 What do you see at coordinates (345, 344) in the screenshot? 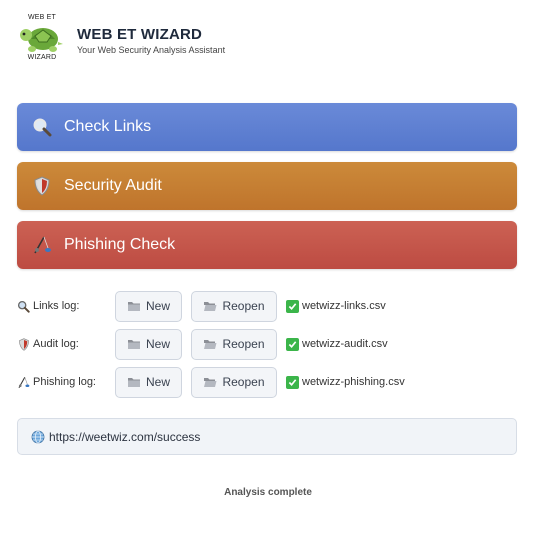
I see `audit-log-file: wetwizz-audit.csv` at bounding box center [345, 344].